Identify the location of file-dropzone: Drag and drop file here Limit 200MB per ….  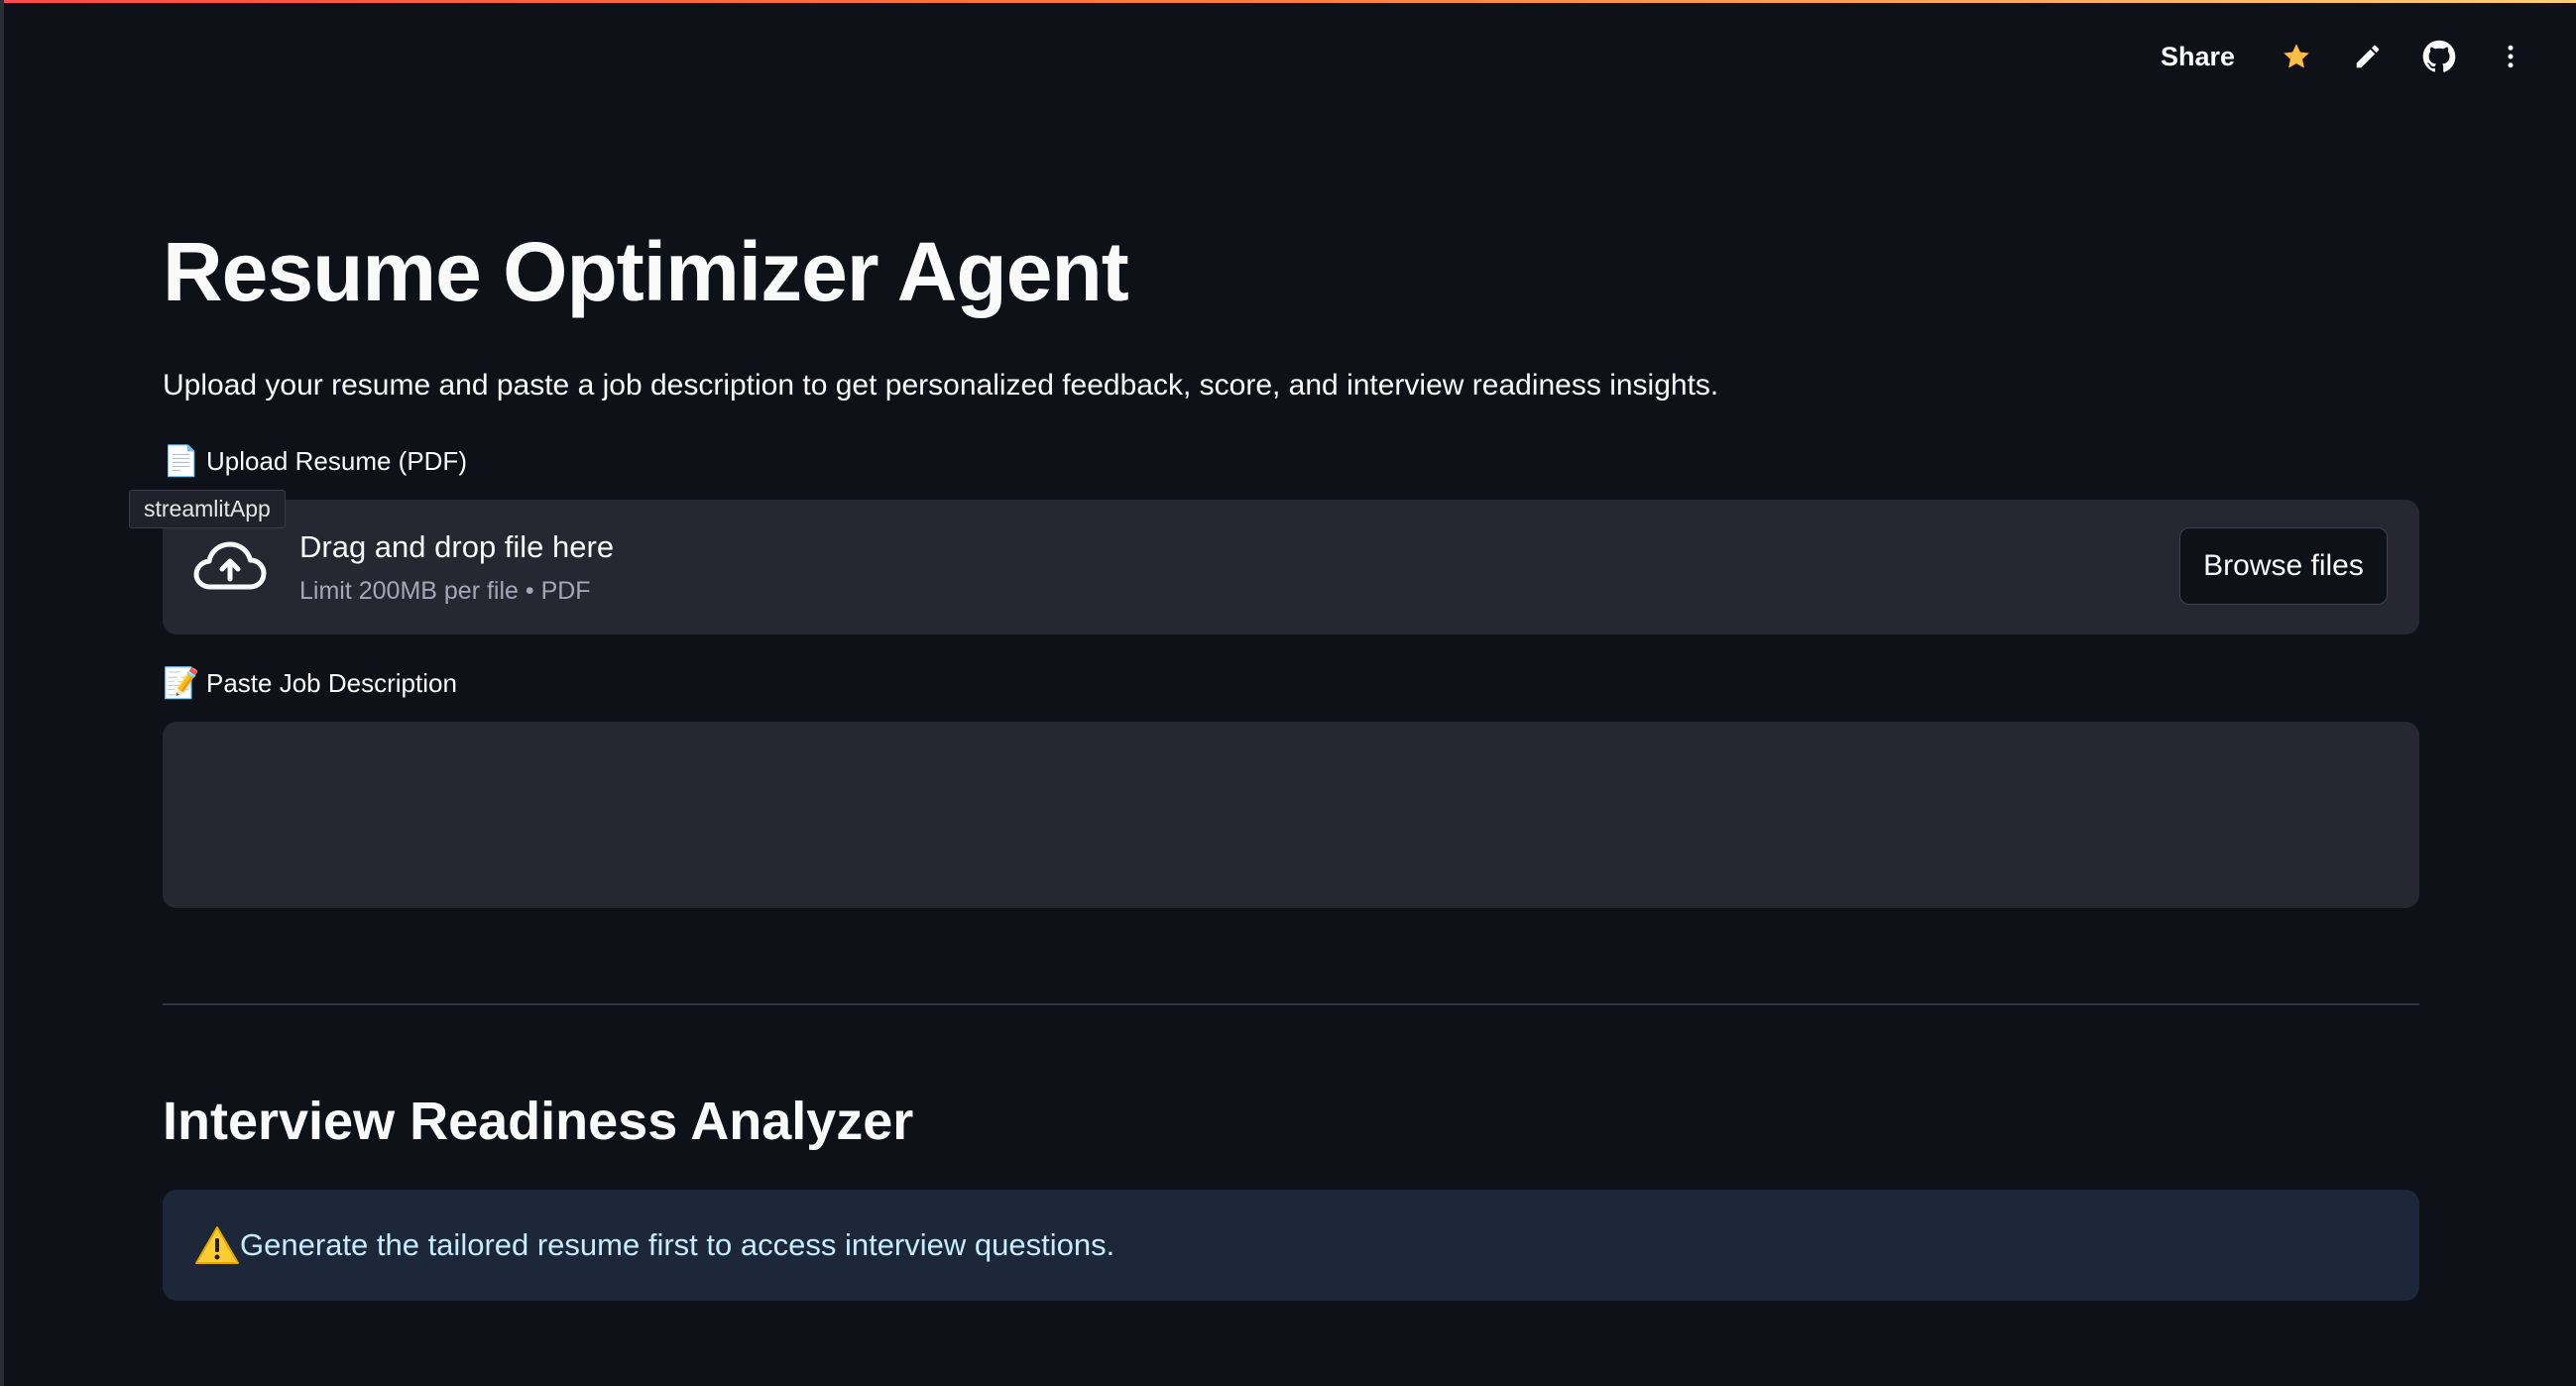
(1291, 567).